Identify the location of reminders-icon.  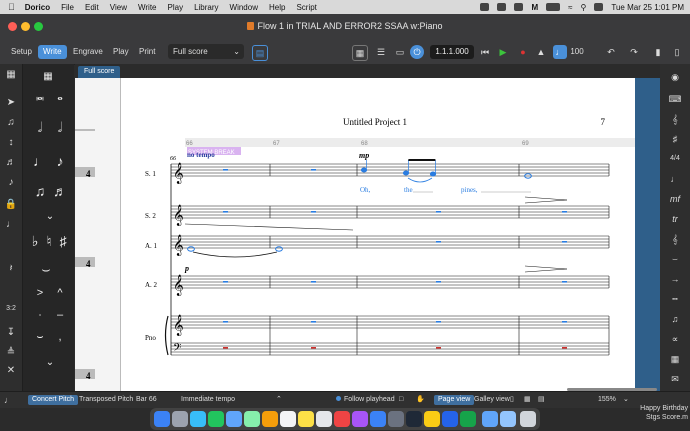
(324, 419).